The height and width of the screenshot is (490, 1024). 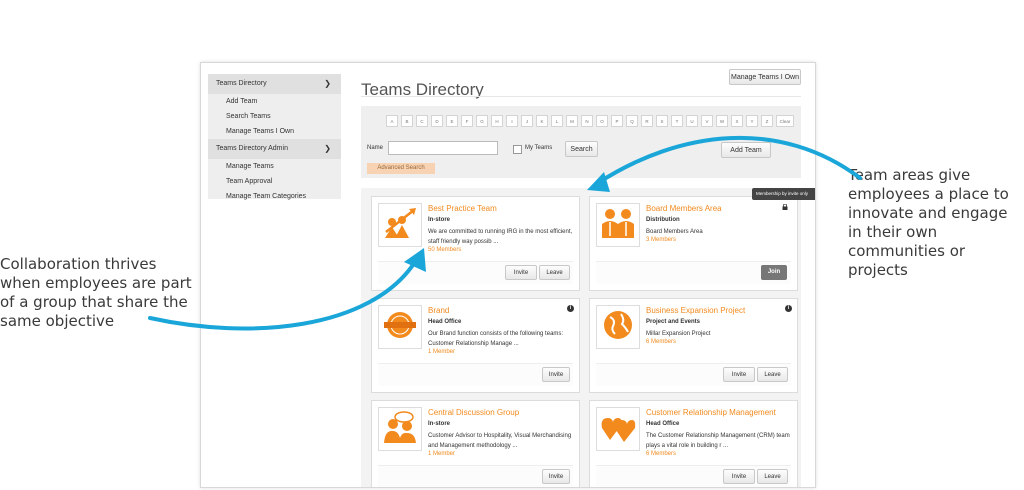 What do you see at coordinates (512, 121) in the screenshot?
I see `letter-filter-i: I` at bounding box center [512, 121].